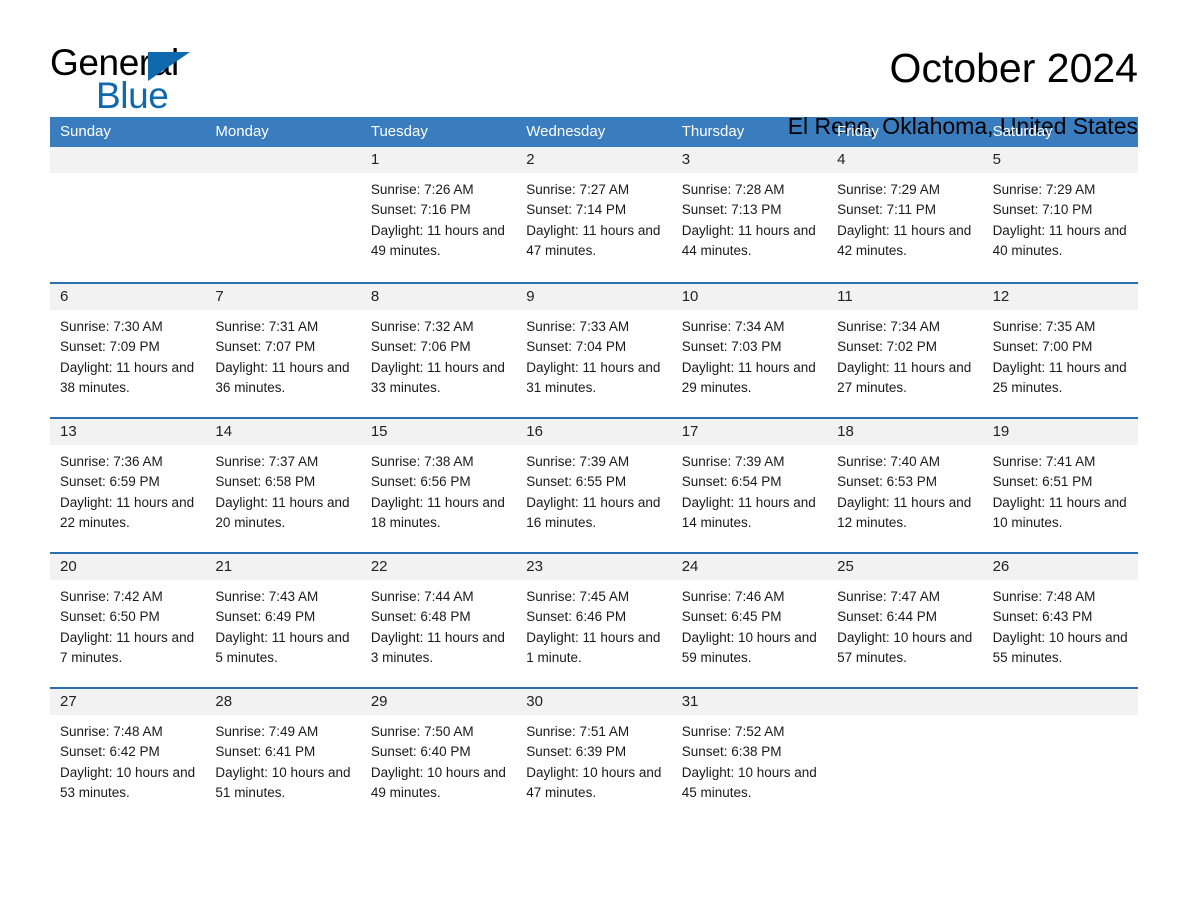  What do you see at coordinates (594, 567) in the screenshot?
I see `day-number: 23` at bounding box center [594, 567].